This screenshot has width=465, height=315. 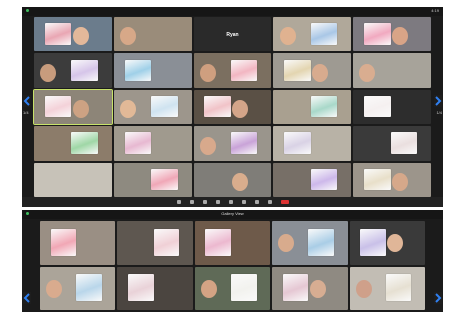 I want to click on participants-icon, so click(x=217, y=202).